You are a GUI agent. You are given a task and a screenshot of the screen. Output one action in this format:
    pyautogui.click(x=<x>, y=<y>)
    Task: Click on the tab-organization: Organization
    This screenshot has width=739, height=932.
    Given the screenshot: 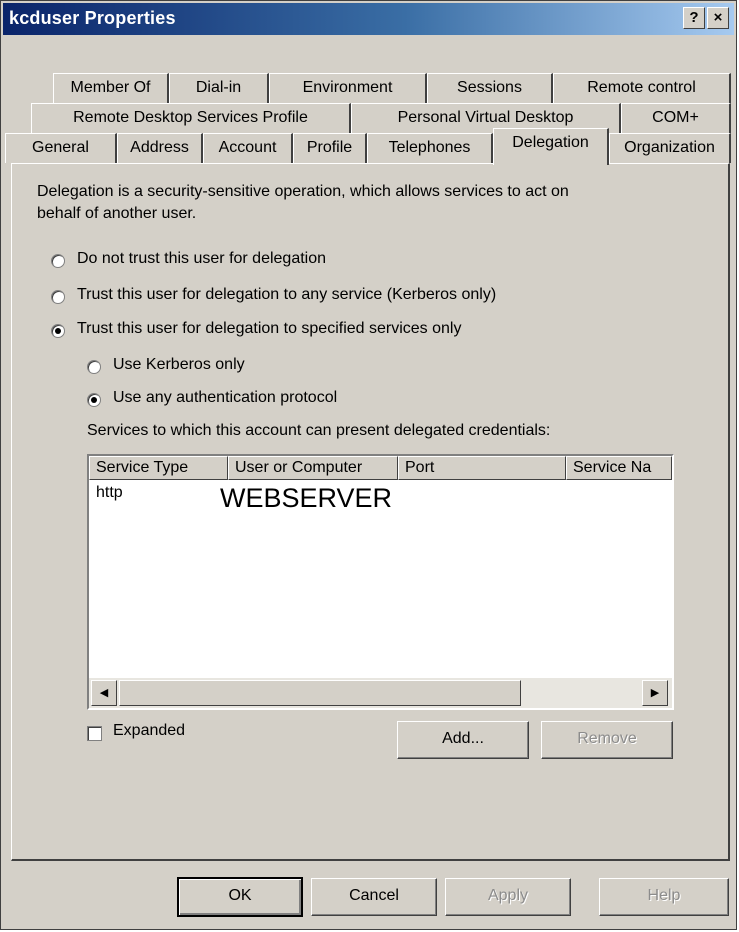 What is the action you would take?
    pyautogui.click(x=670, y=148)
    